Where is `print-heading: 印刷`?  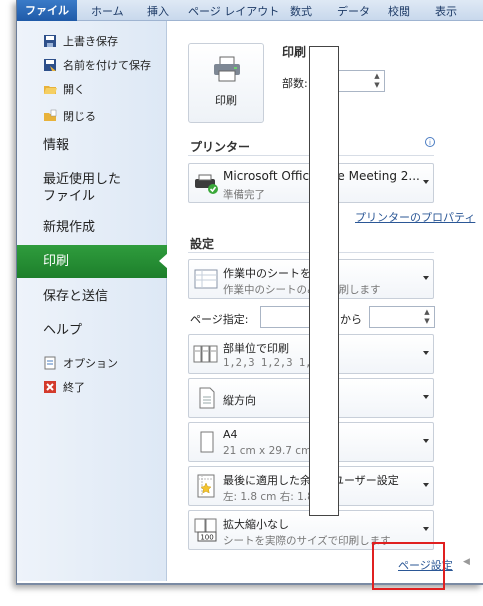 print-heading: 印刷 is located at coordinates (294, 52).